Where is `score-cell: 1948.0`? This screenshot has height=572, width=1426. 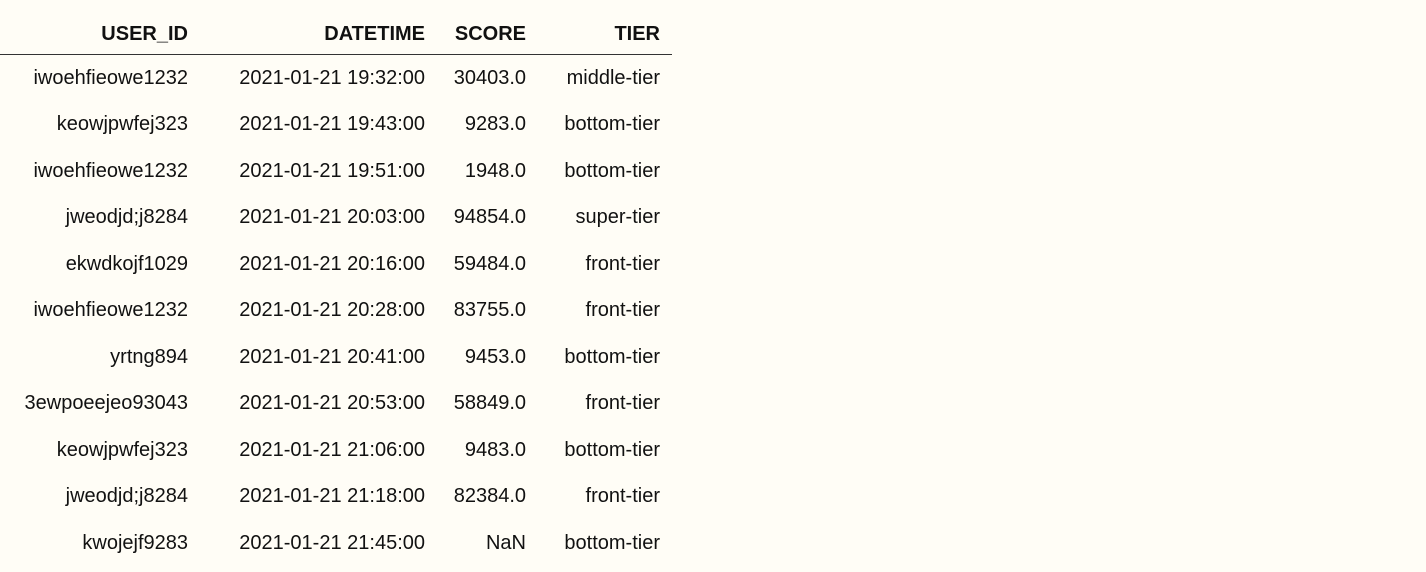
score-cell: 1948.0 is located at coordinates (495, 170).